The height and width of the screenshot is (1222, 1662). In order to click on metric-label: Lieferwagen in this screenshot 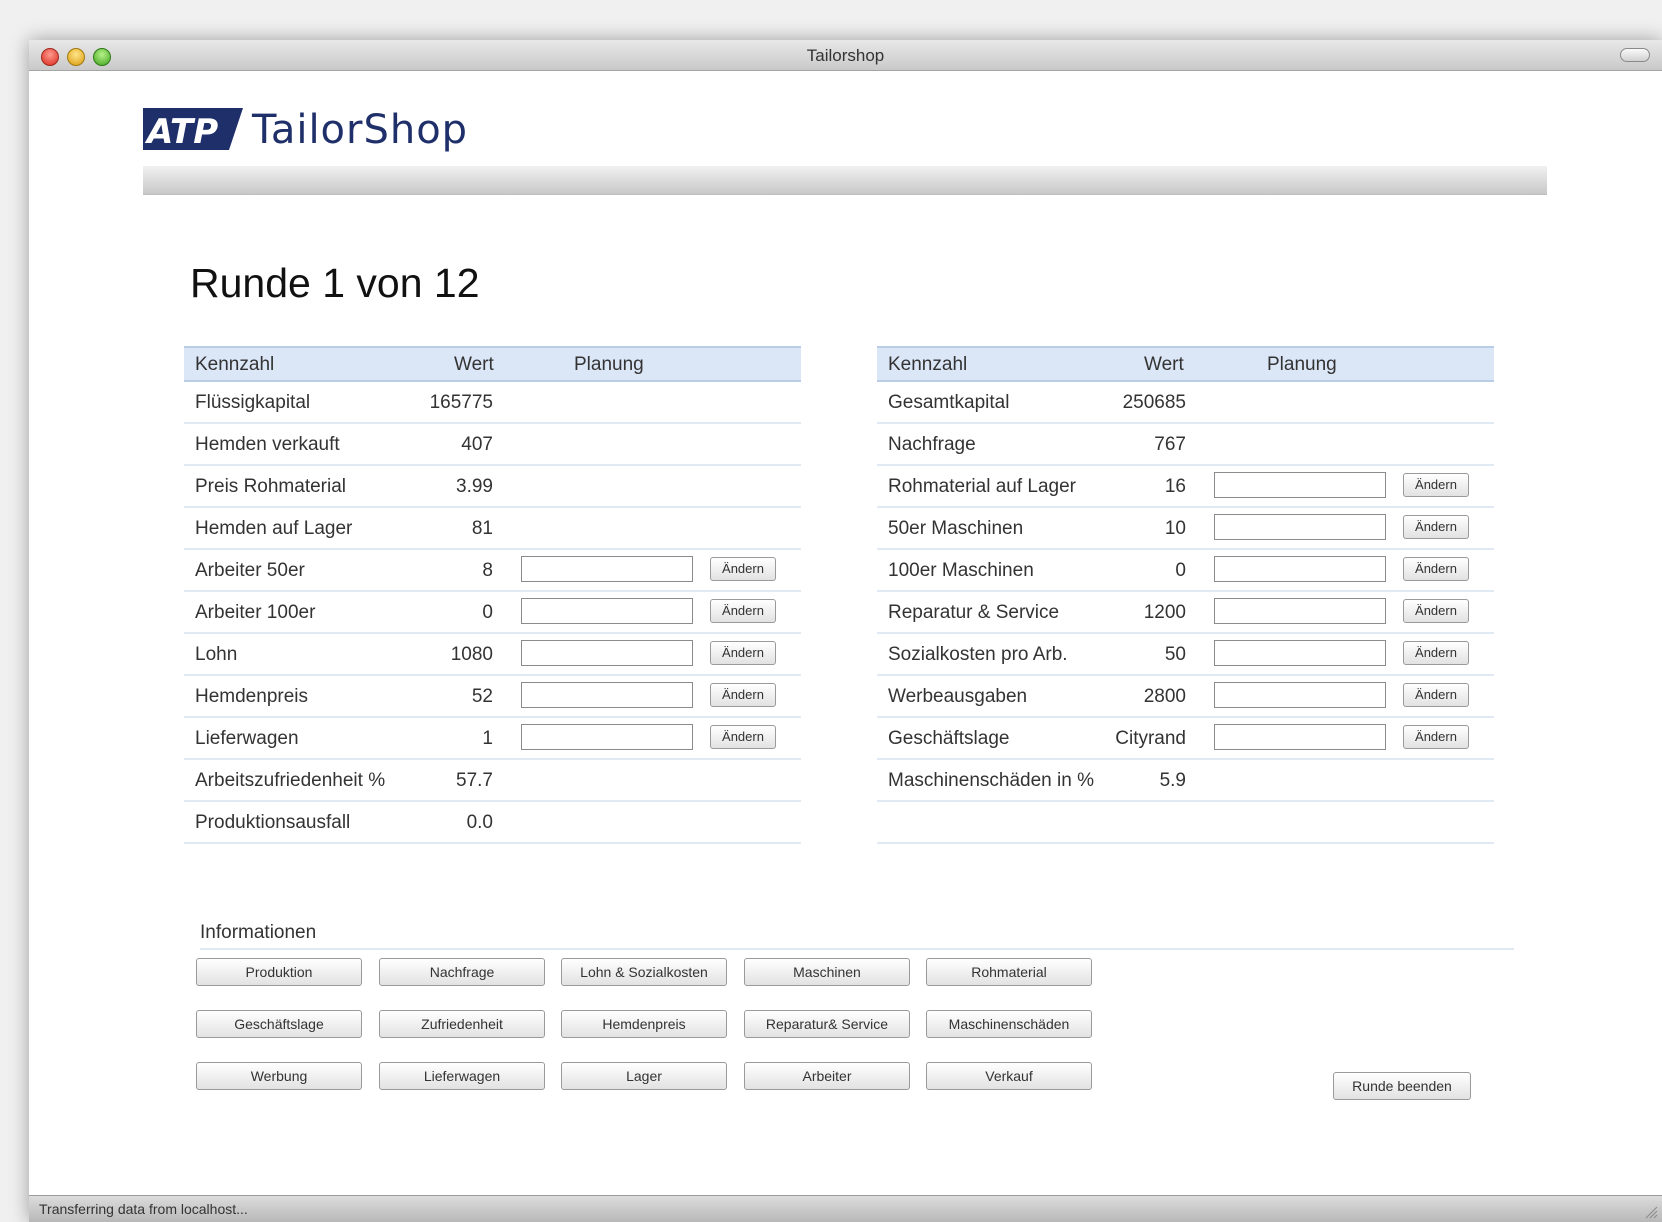, I will do `click(247, 738)`.